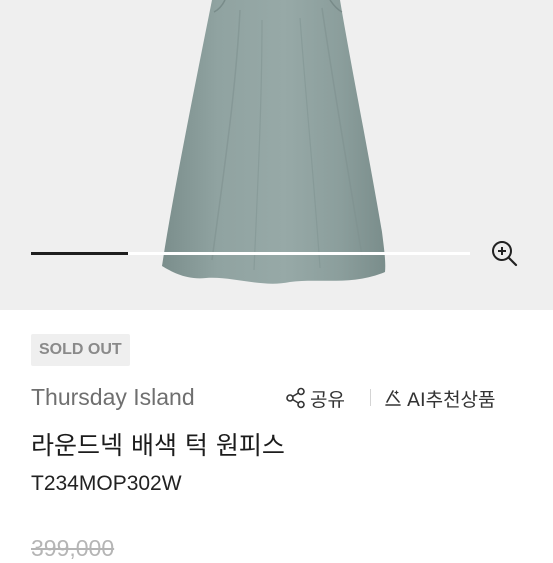 This screenshot has height=563, width=553. I want to click on action-divider, so click(370, 397).